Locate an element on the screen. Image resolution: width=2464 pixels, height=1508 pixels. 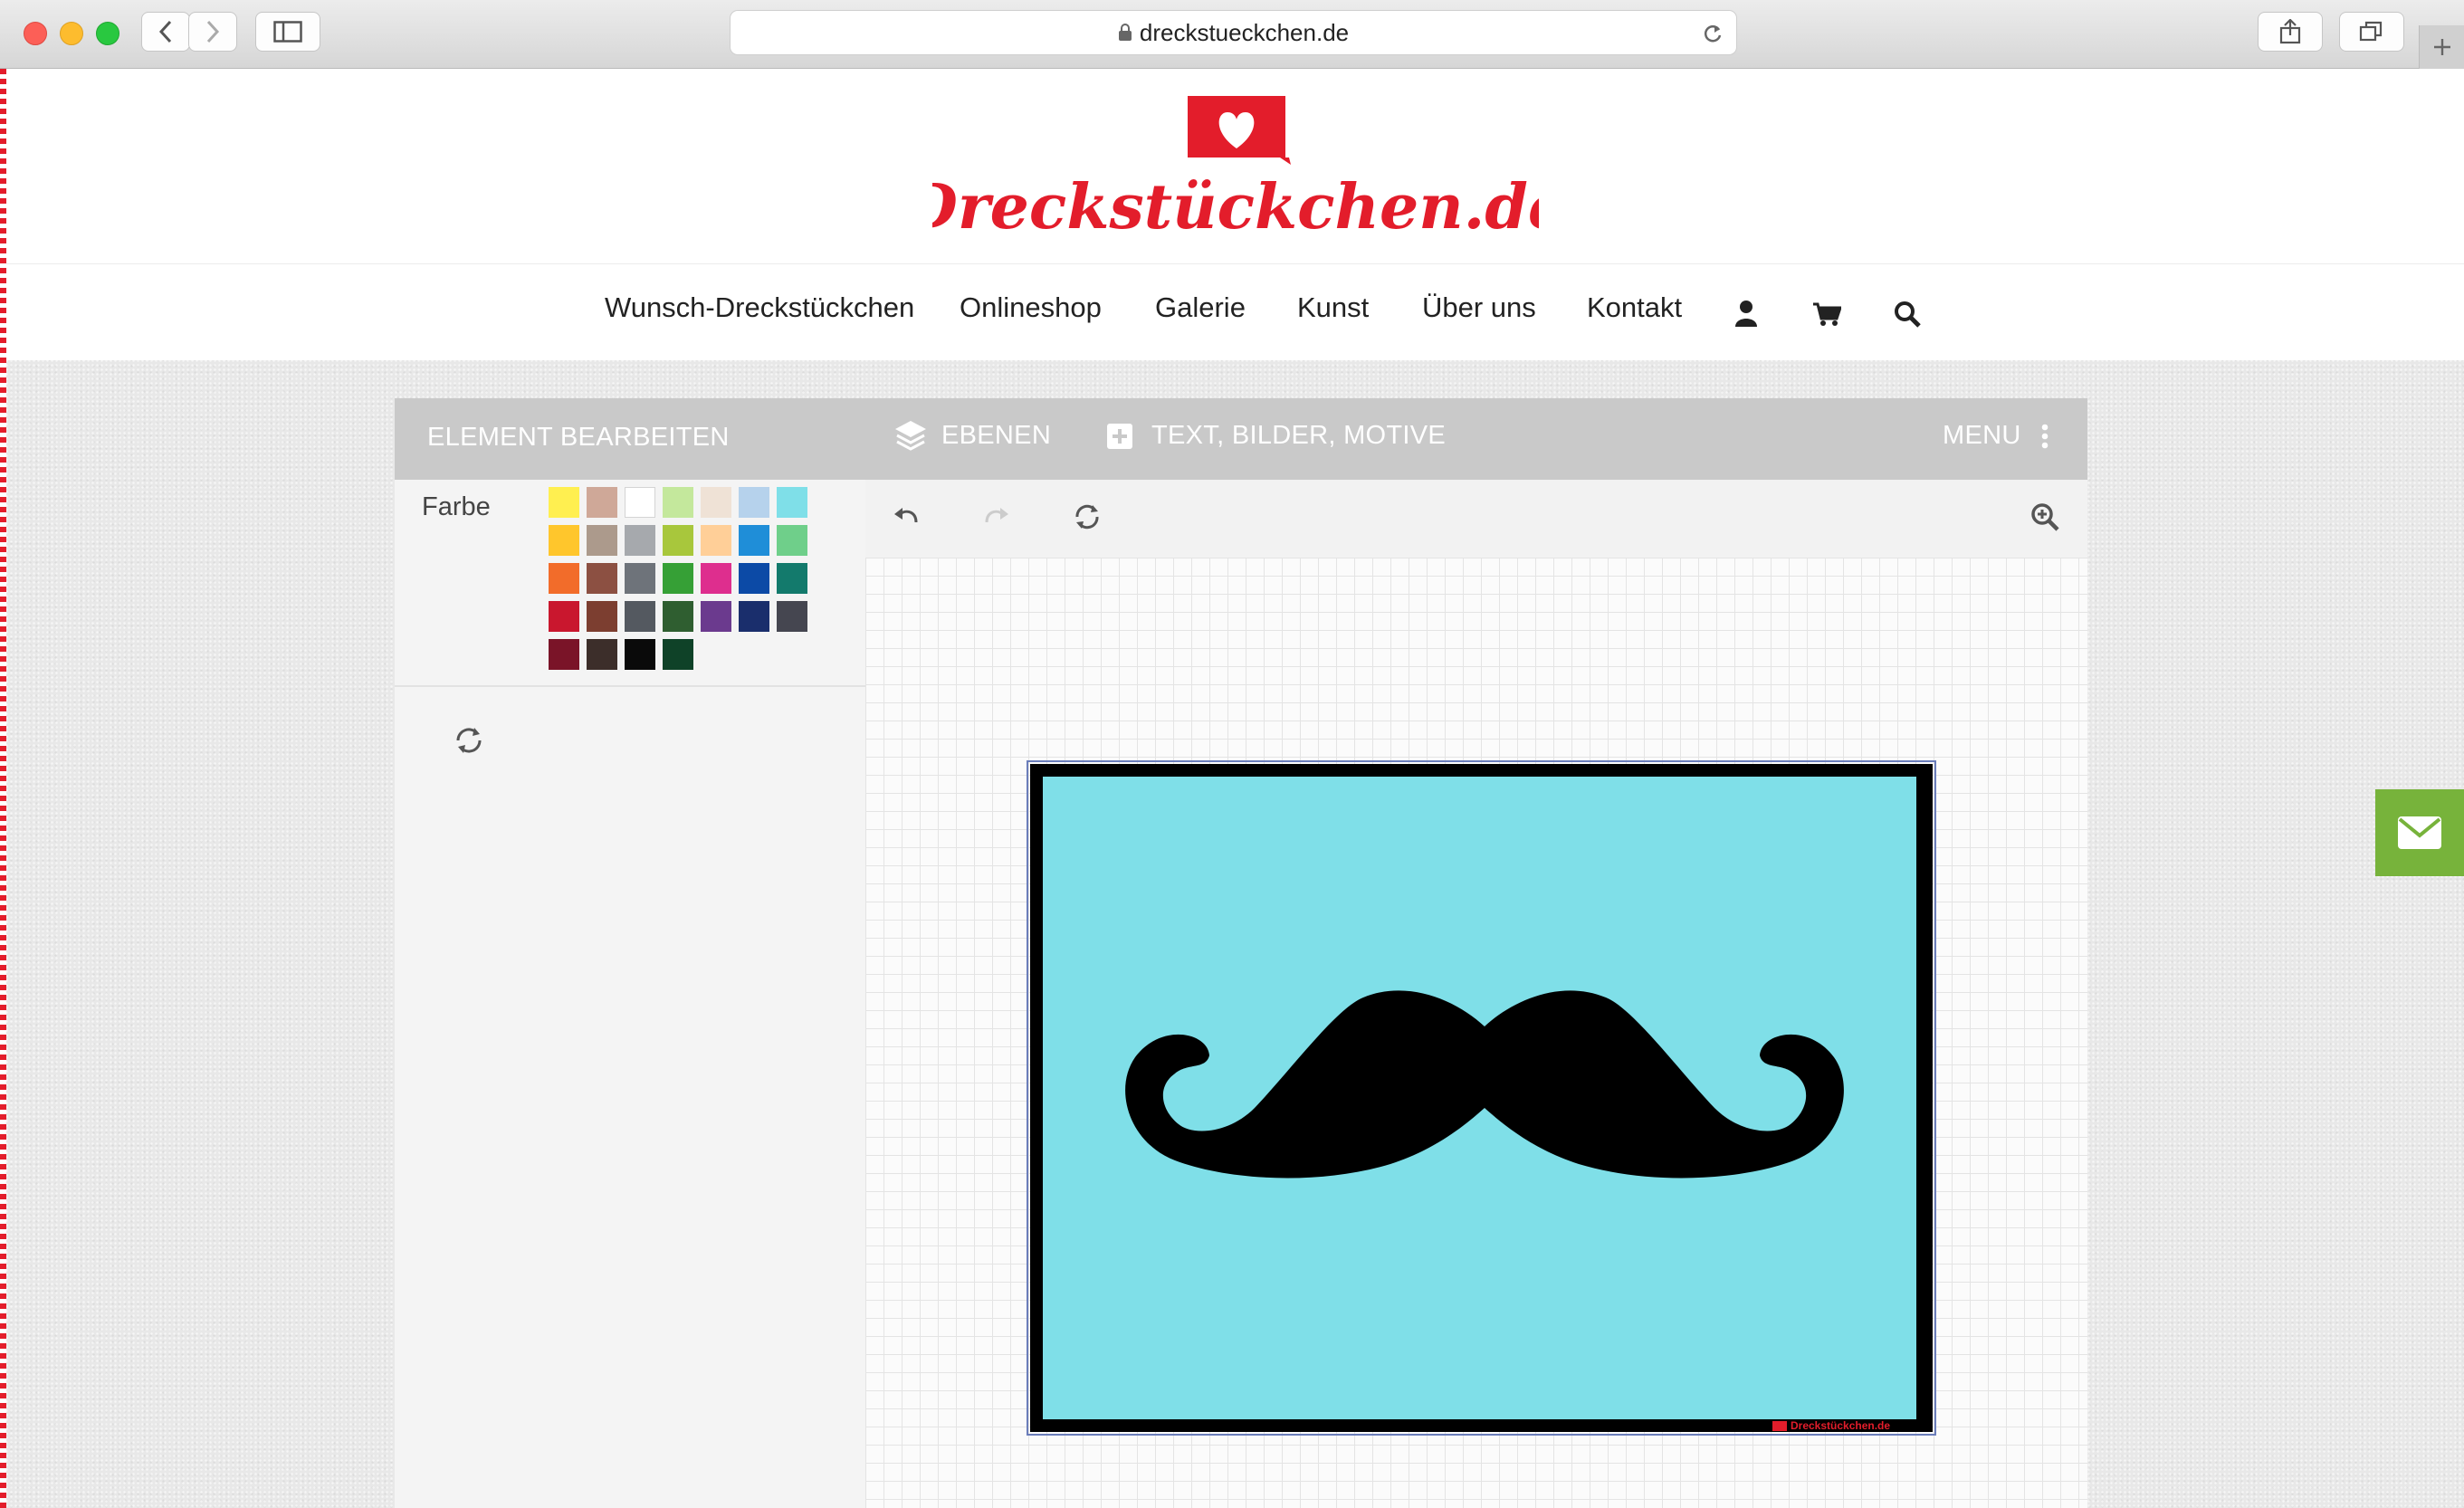
nav-item-ueber-uns: Über uns is located at coordinates (1479, 307).